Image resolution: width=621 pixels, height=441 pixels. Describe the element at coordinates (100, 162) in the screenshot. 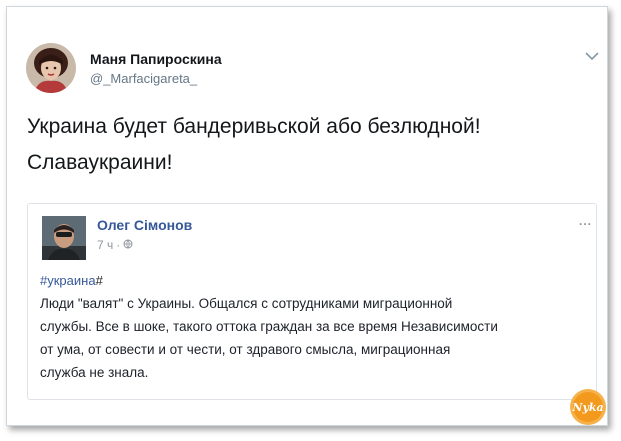

I see `tweet-text-line-2: Славаукраини!` at that location.